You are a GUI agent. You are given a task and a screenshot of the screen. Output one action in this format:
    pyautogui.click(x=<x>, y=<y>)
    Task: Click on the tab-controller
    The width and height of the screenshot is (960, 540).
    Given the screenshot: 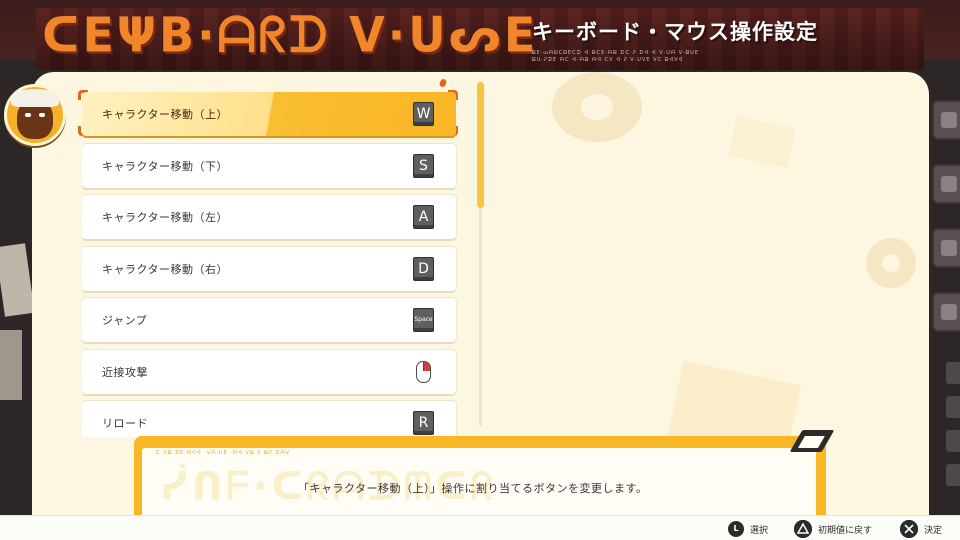 What is the action you would take?
    pyautogui.click(x=946, y=184)
    